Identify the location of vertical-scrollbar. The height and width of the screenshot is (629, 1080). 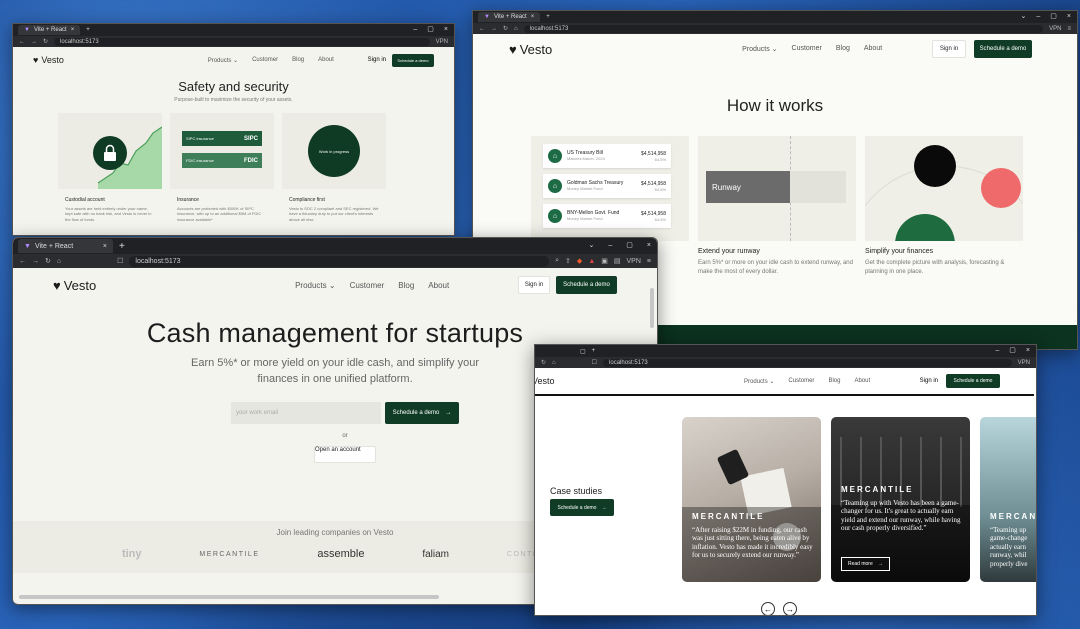
(652, 308).